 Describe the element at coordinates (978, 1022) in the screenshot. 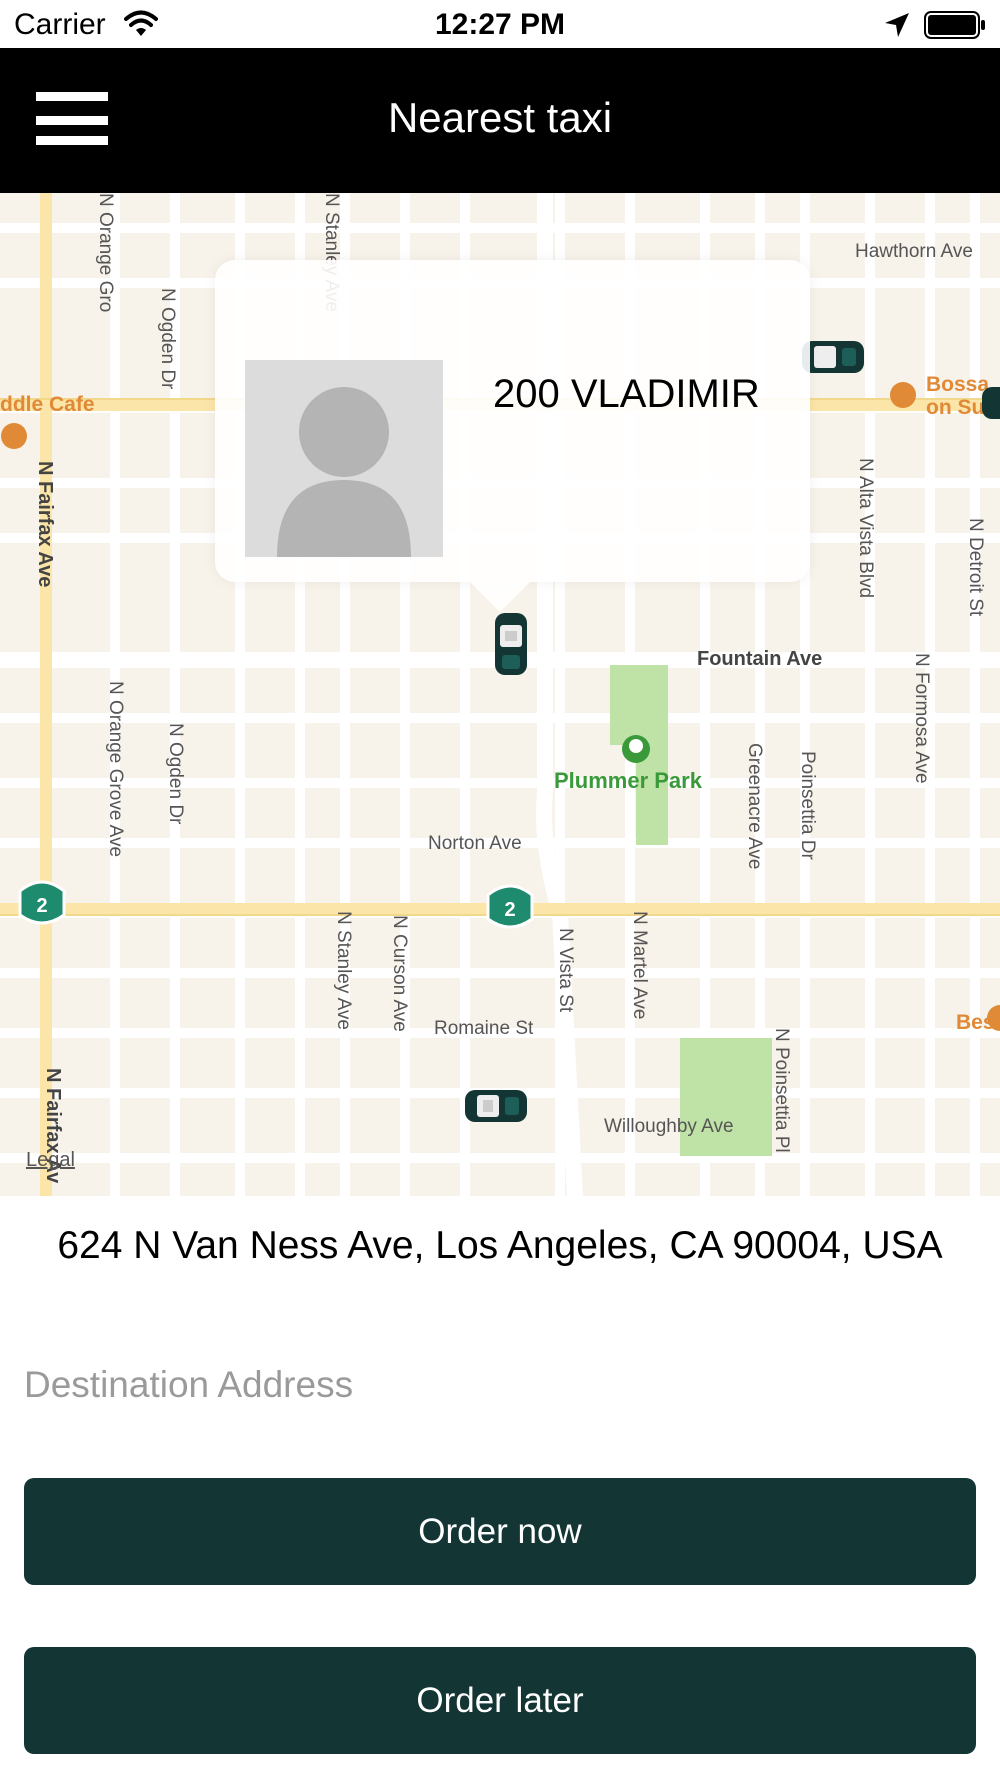

I see `poi-label: Best` at that location.